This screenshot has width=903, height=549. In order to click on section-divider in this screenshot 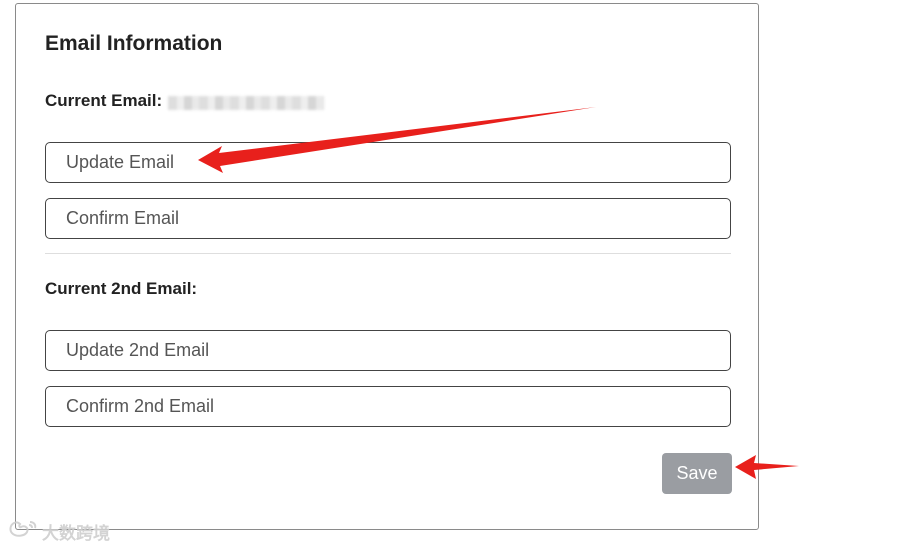, I will do `click(388, 253)`.